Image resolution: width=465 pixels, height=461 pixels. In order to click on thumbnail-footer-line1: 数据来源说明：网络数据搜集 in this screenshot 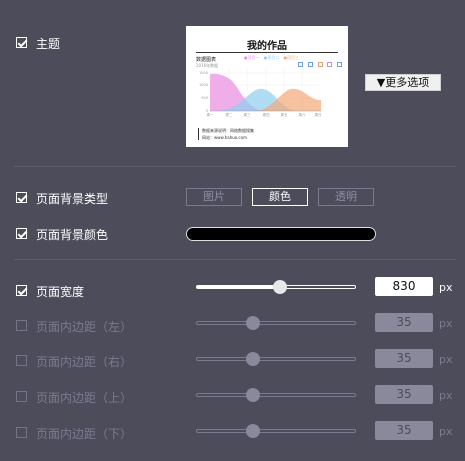, I will do `click(228, 130)`.